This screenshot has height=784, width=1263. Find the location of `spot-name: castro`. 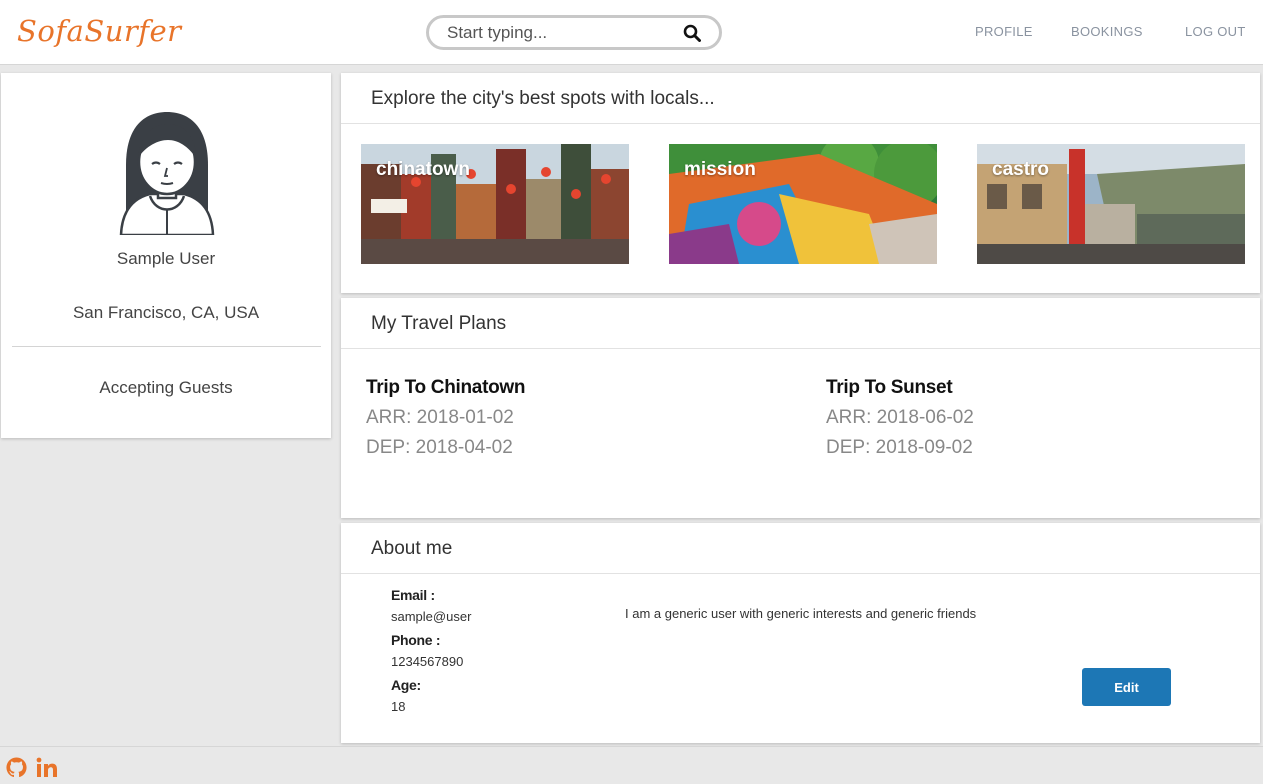

spot-name: castro is located at coordinates (1021, 169).